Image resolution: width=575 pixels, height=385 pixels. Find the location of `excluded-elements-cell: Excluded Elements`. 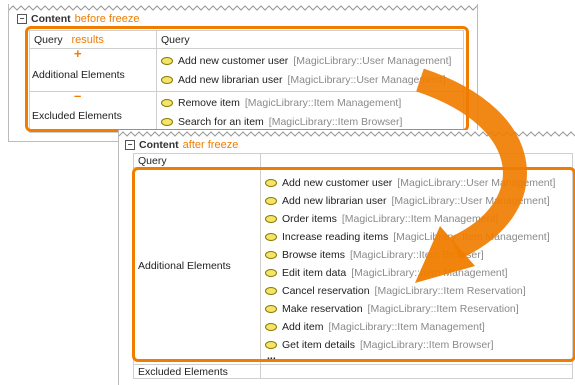

excluded-elements-cell: Excluded Elements is located at coordinates (197, 371).